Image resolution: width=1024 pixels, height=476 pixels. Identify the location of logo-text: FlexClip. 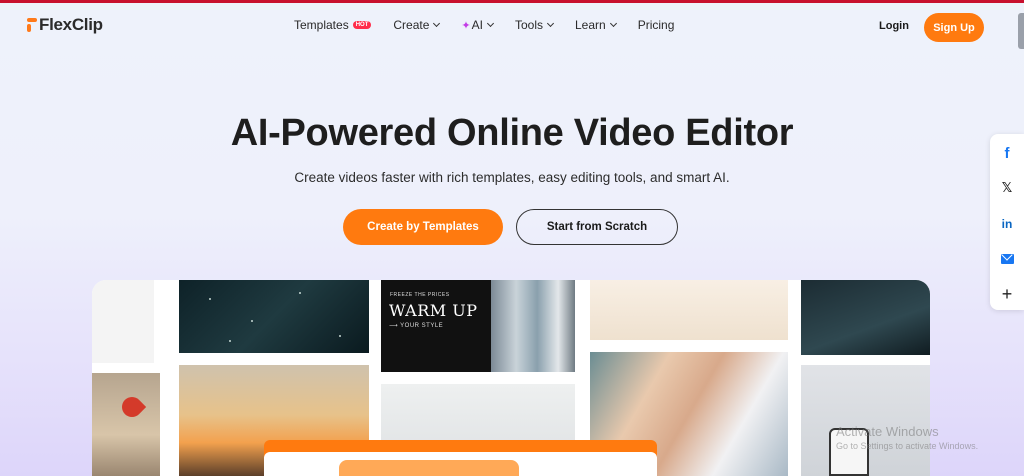
(71, 24).